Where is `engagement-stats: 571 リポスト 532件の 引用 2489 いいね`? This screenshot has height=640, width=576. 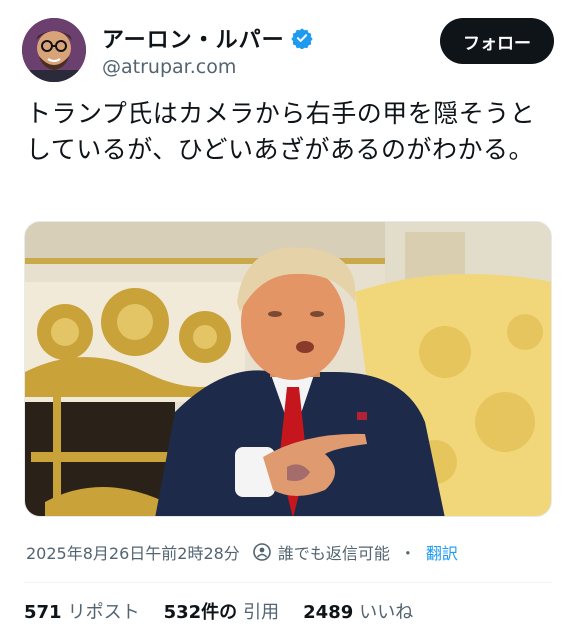
engagement-stats: 571 リポスト 532件の 引用 2489 いいね is located at coordinates (230, 611).